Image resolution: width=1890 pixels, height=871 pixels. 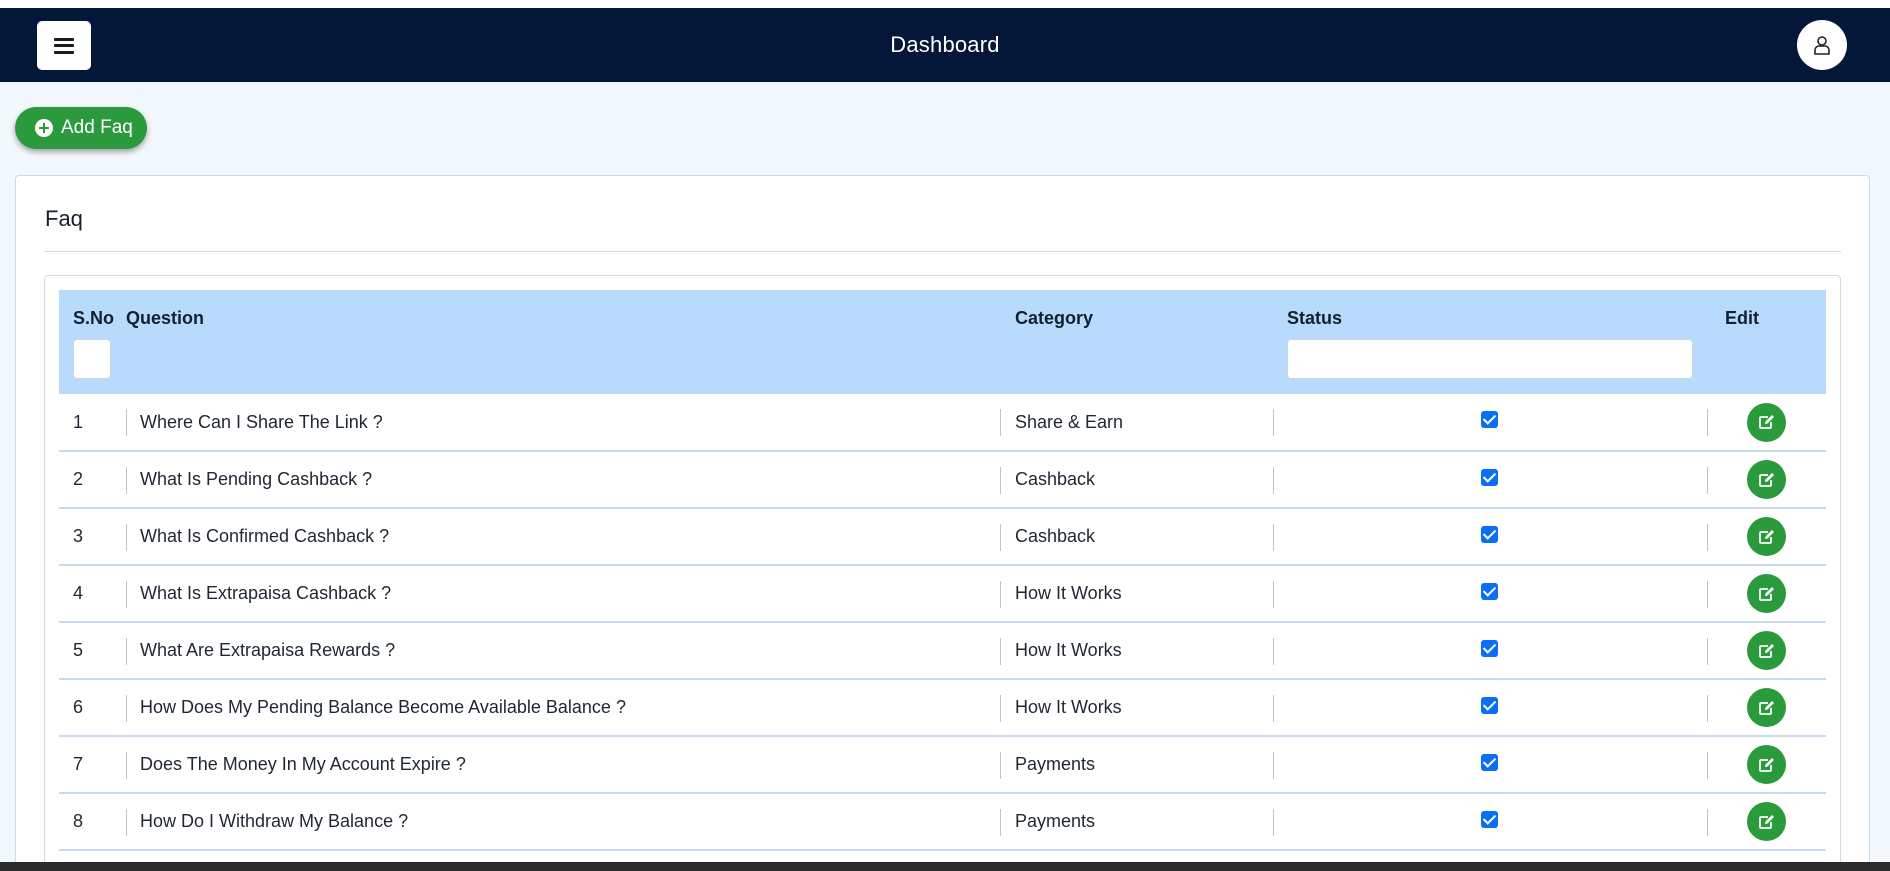 I want to click on user-icon, so click(x=1822, y=45).